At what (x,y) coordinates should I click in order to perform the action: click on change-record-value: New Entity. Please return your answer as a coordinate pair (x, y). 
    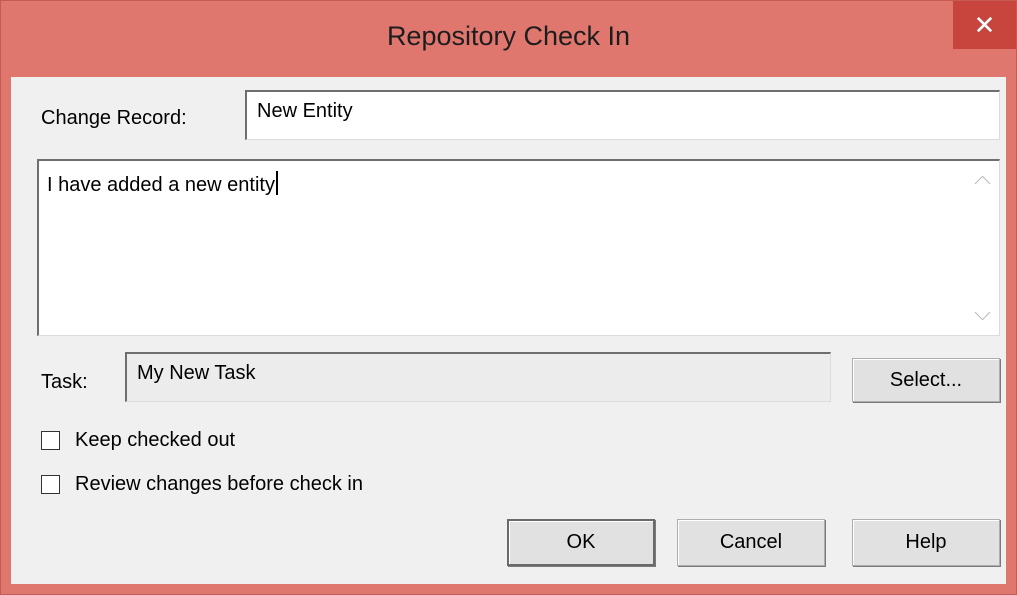
    Looking at the image, I should click on (305, 111).